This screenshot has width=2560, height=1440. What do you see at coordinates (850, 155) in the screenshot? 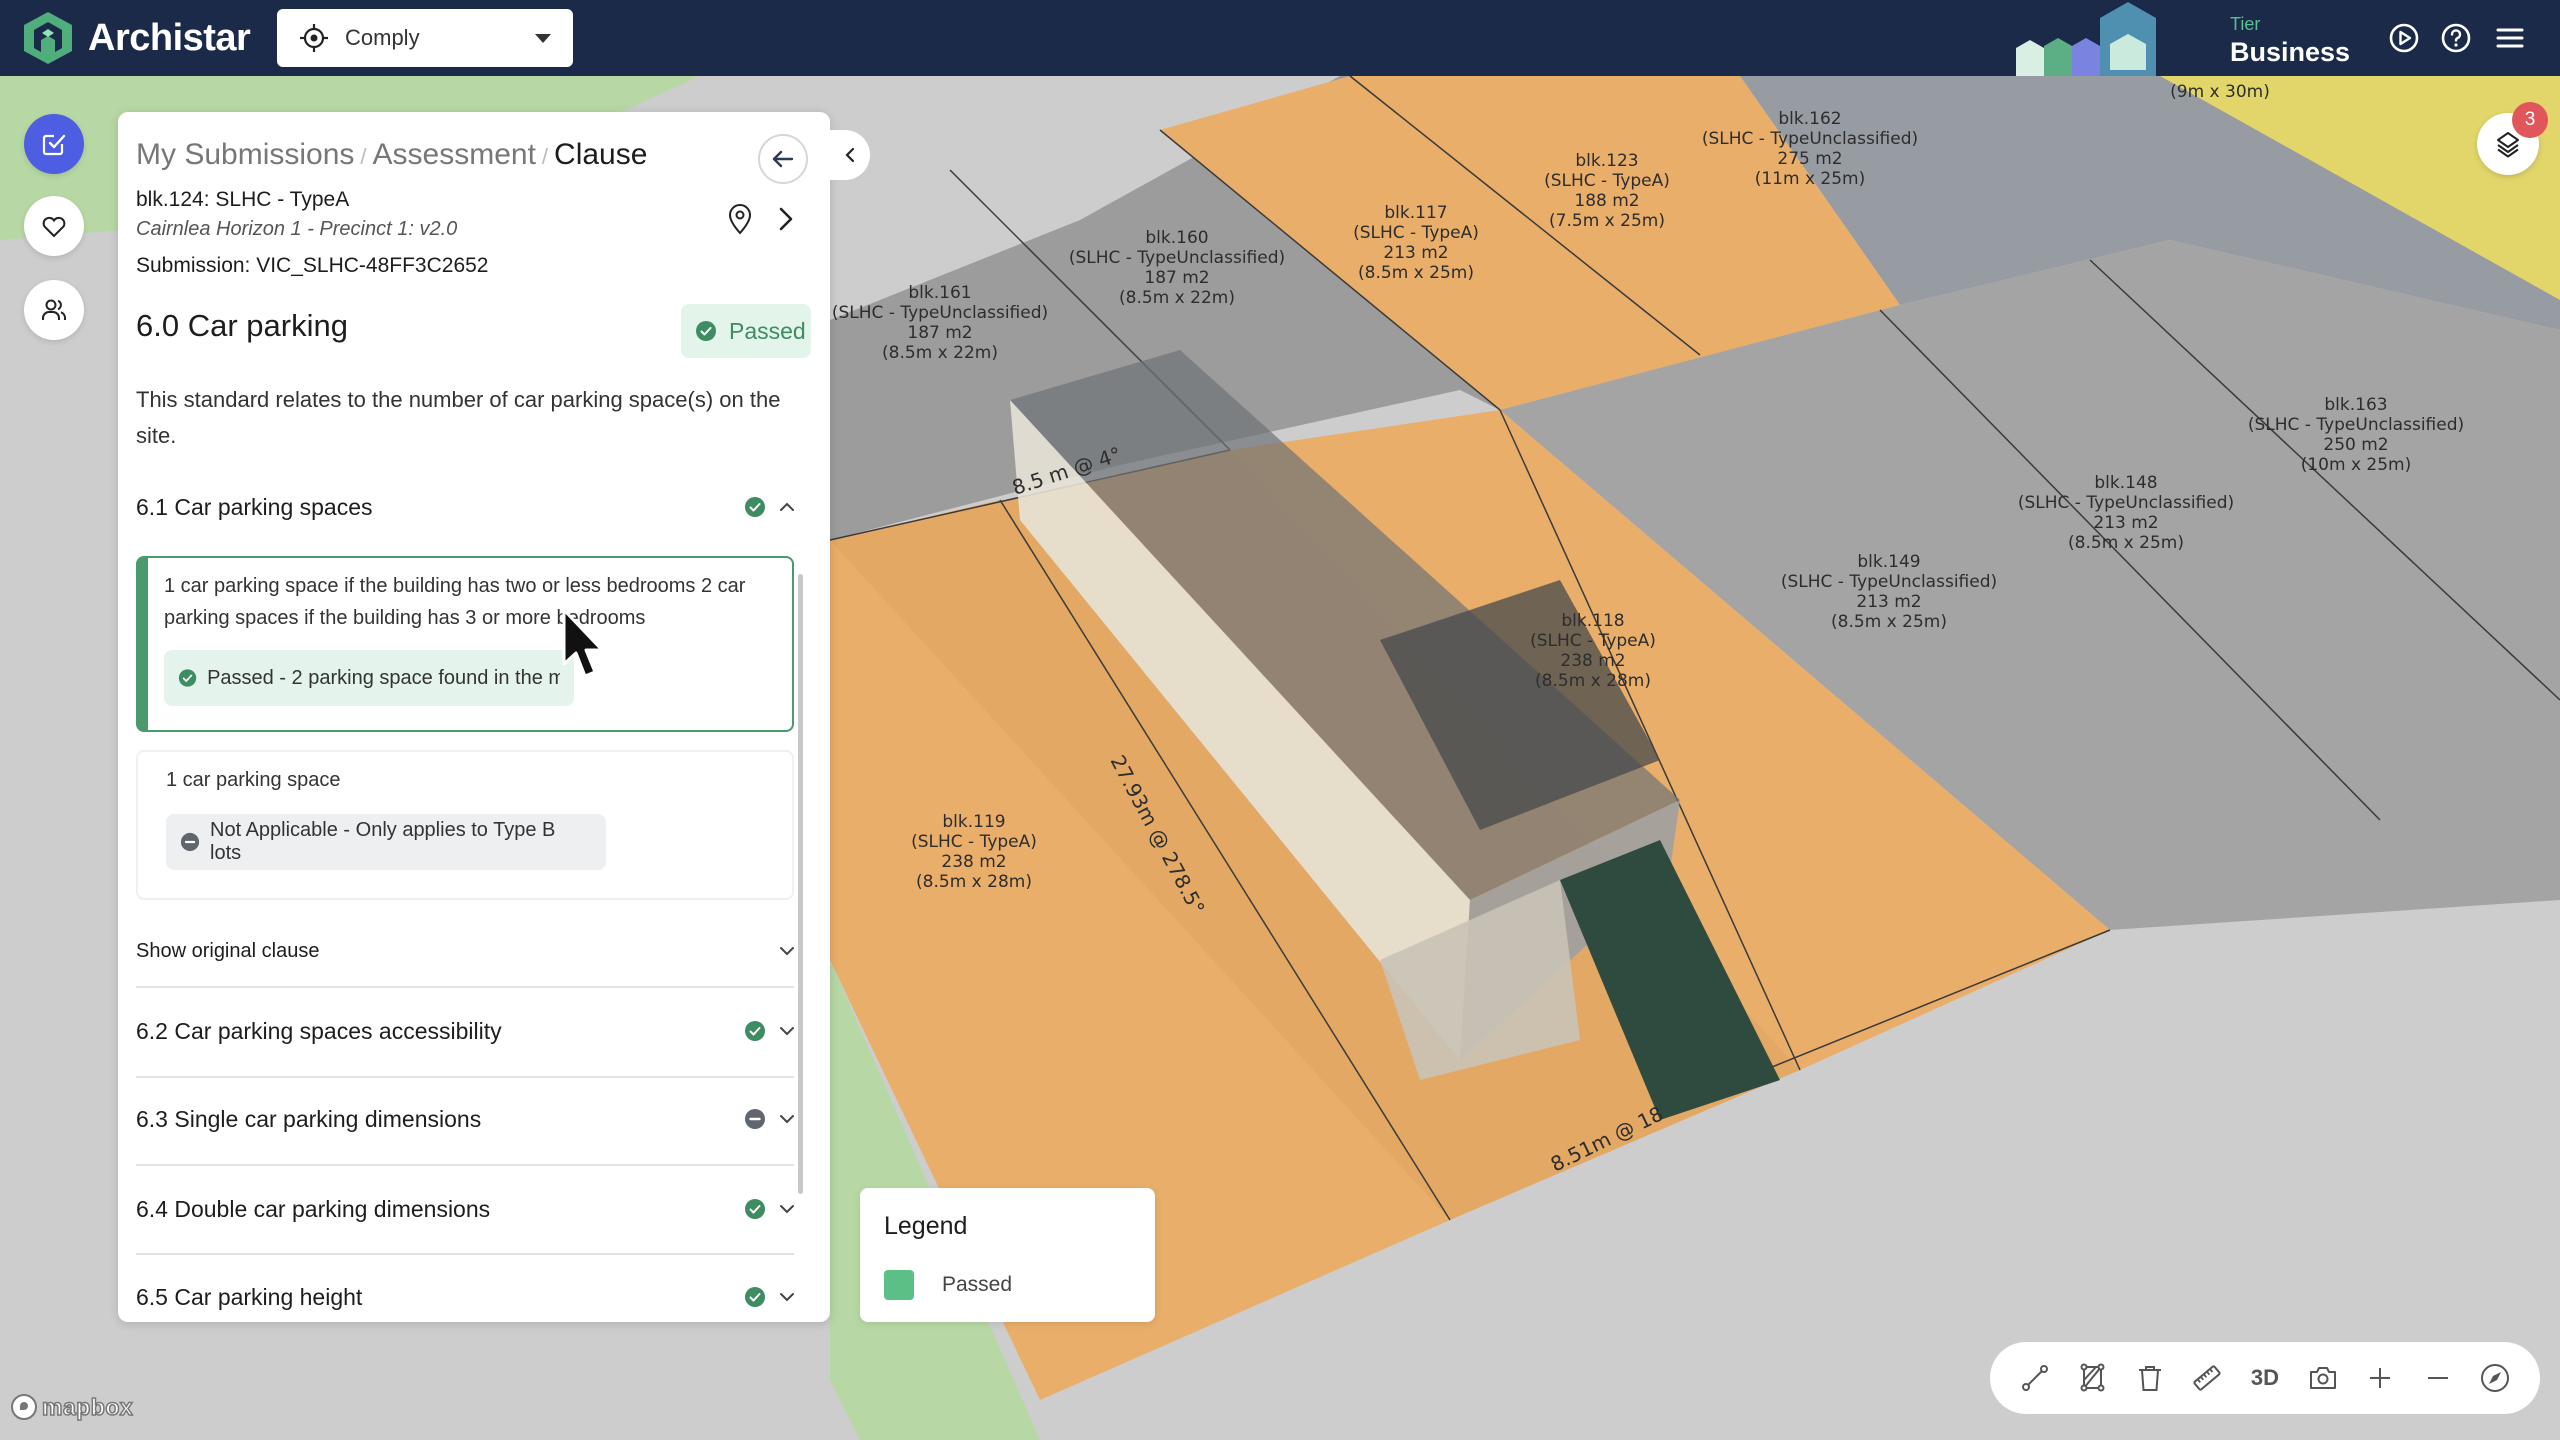
I see `chevron-left-icon` at bounding box center [850, 155].